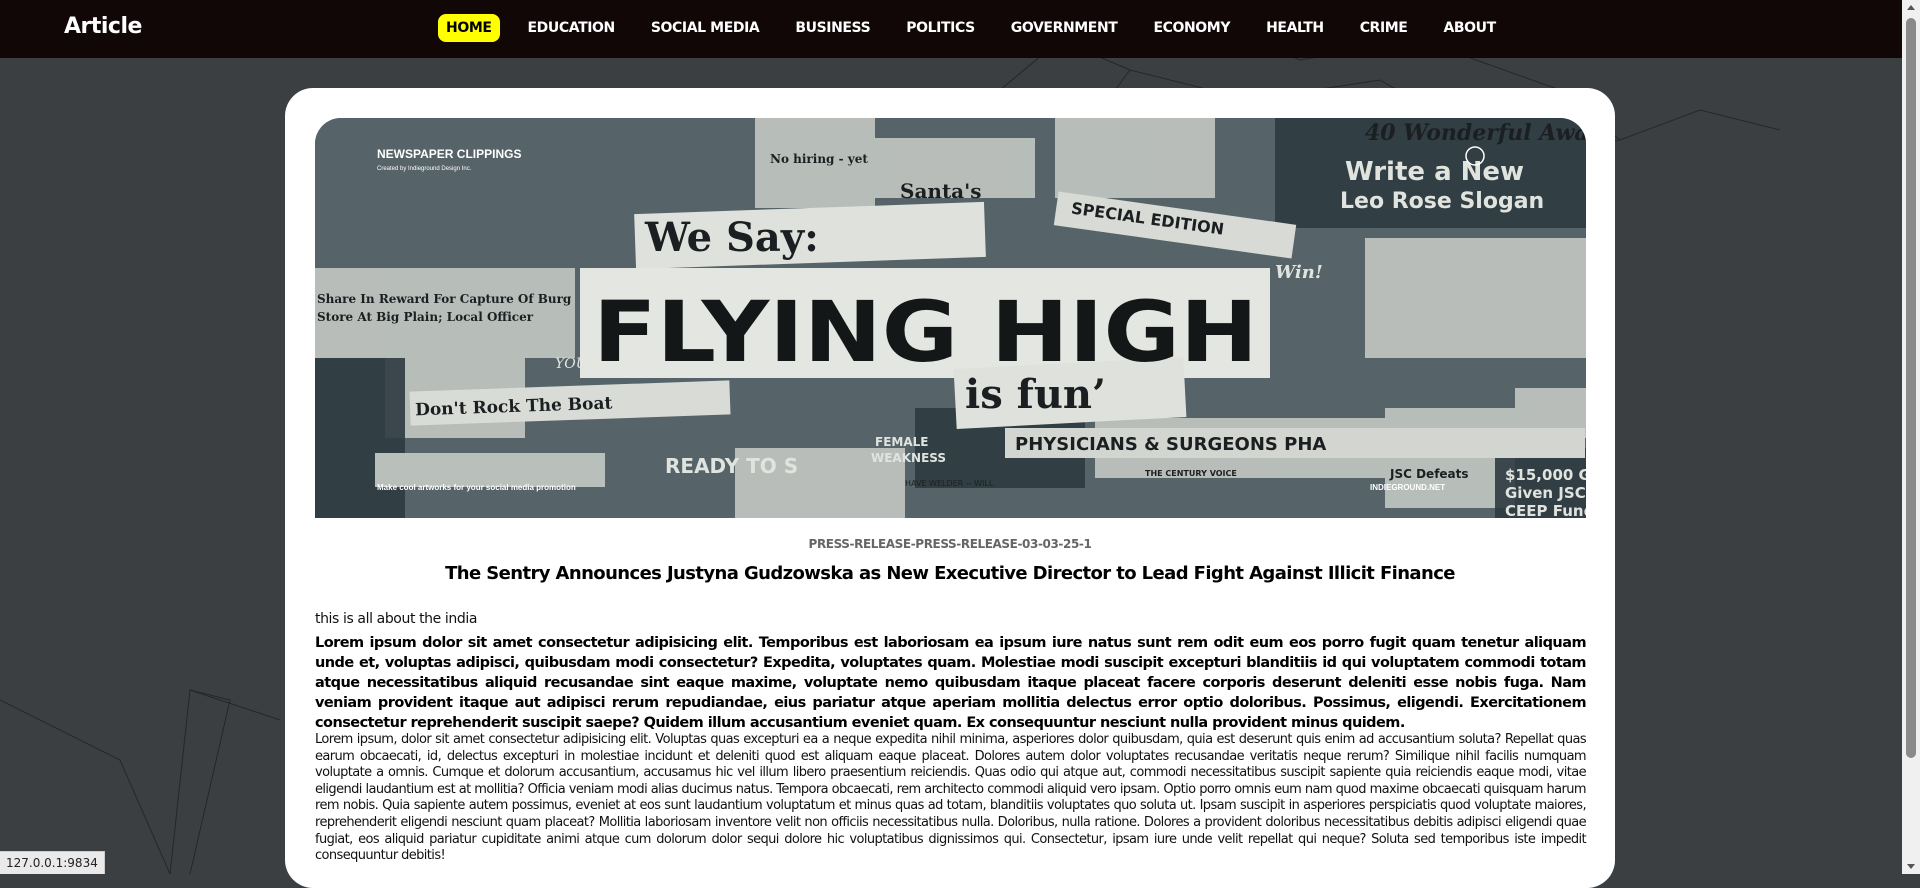  Describe the element at coordinates (103, 26) in the screenshot. I see `site-brand: Article` at that location.